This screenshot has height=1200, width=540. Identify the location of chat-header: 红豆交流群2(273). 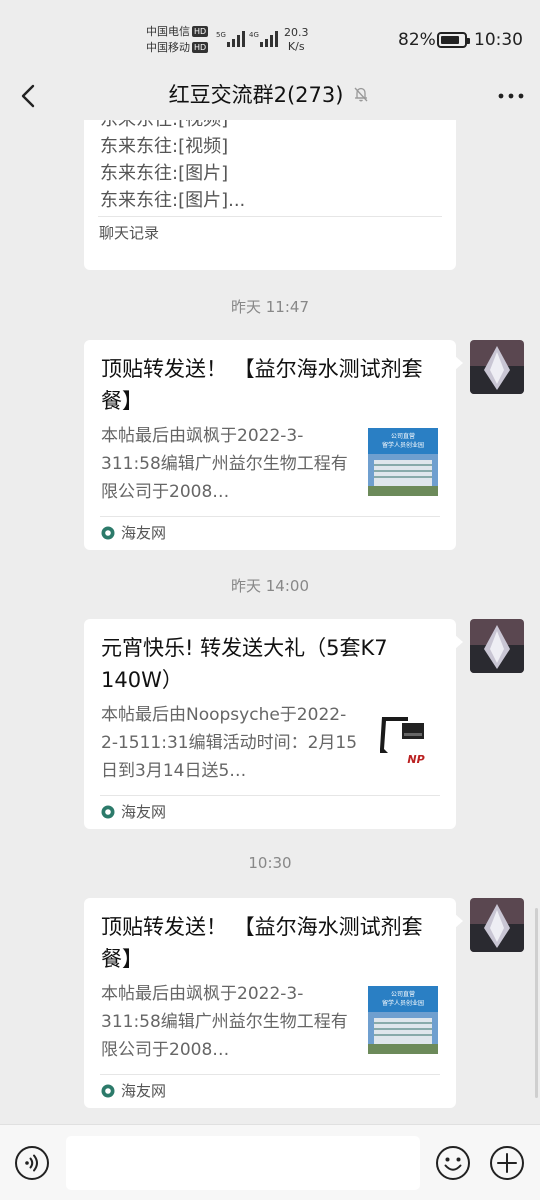
(270, 96).